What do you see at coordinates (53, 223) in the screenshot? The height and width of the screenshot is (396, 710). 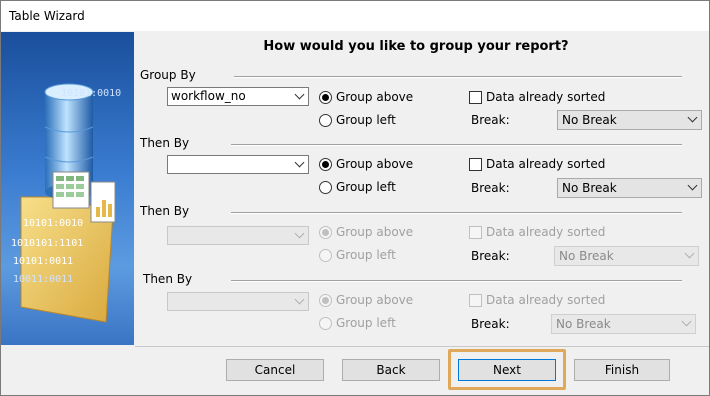 I see `binary-text-2: 10101:0010` at bounding box center [53, 223].